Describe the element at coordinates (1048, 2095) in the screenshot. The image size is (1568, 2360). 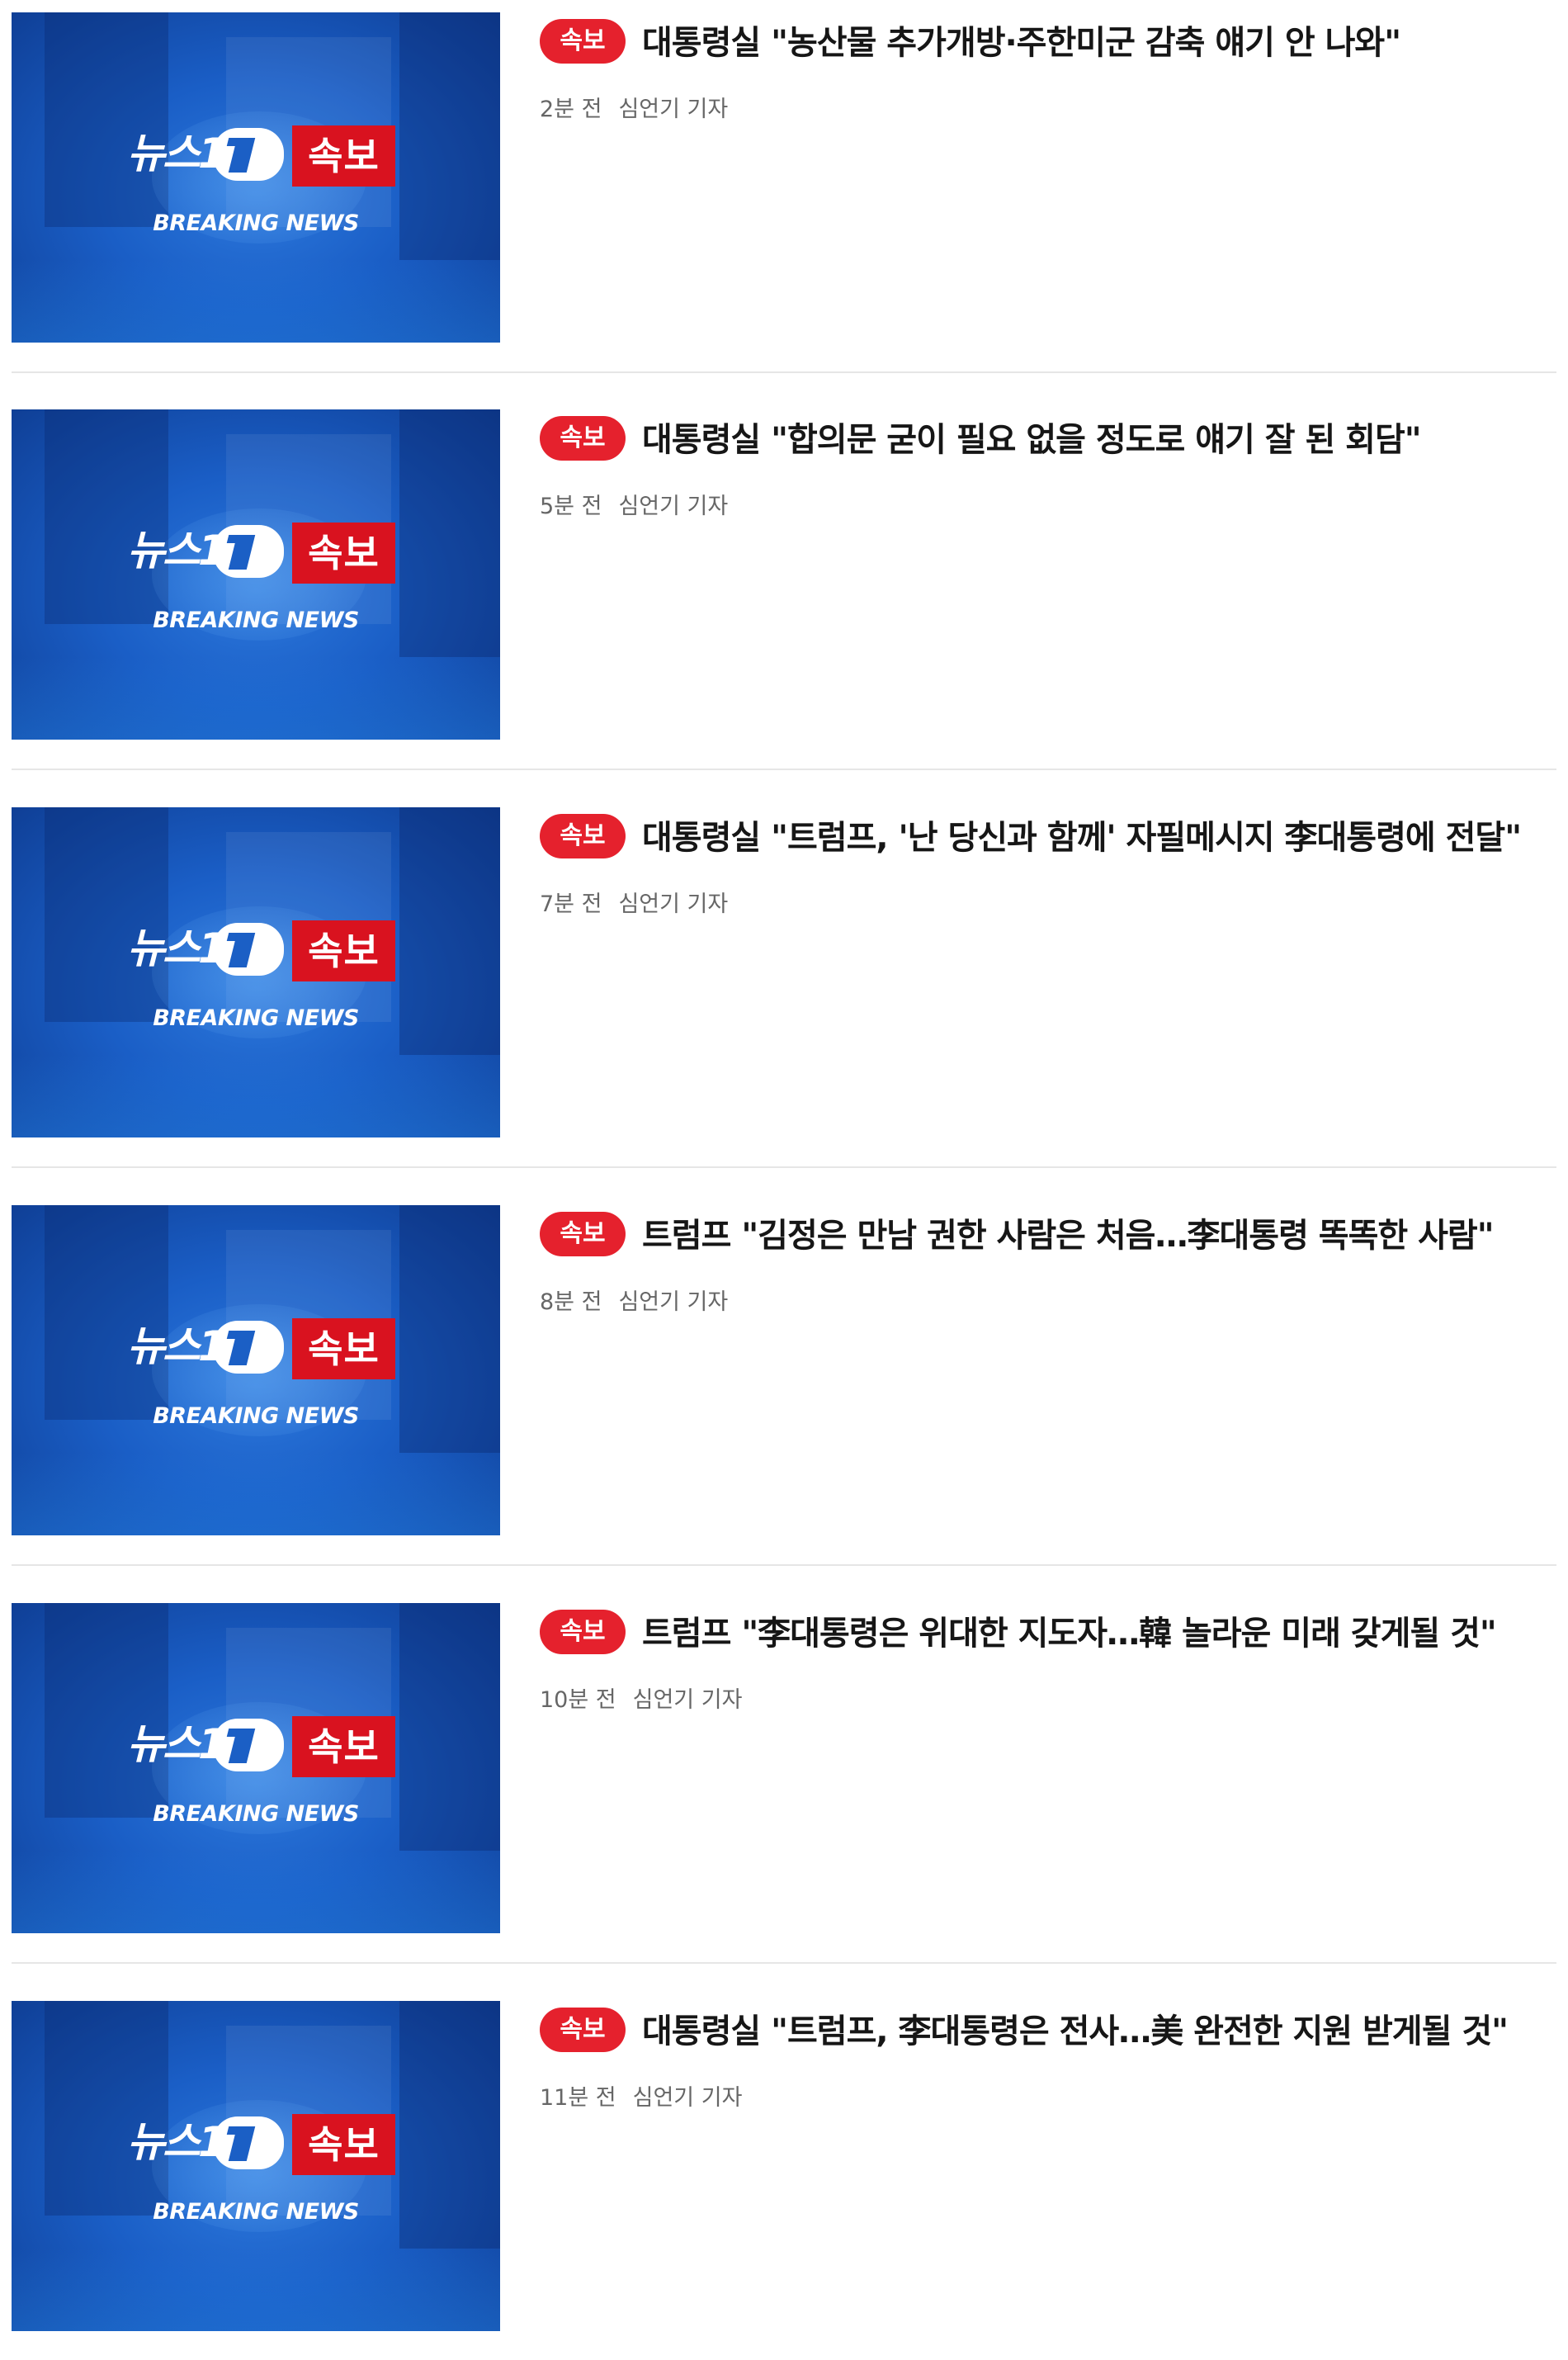
I see `article-meta: 11분 전 심언기 기자` at that location.